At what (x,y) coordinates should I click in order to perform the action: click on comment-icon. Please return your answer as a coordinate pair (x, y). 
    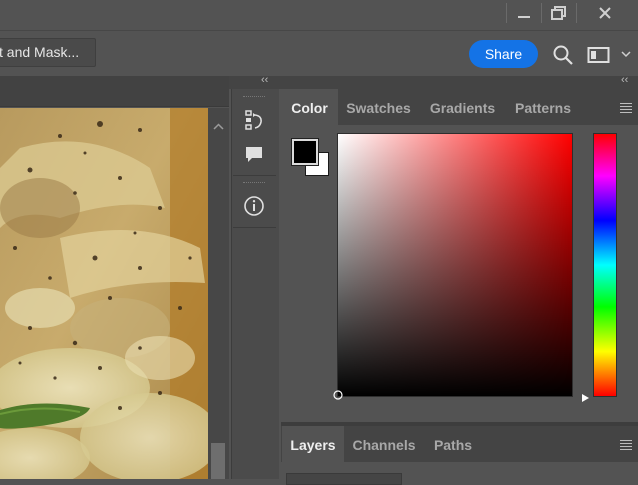
    Looking at the image, I should click on (254, 154).